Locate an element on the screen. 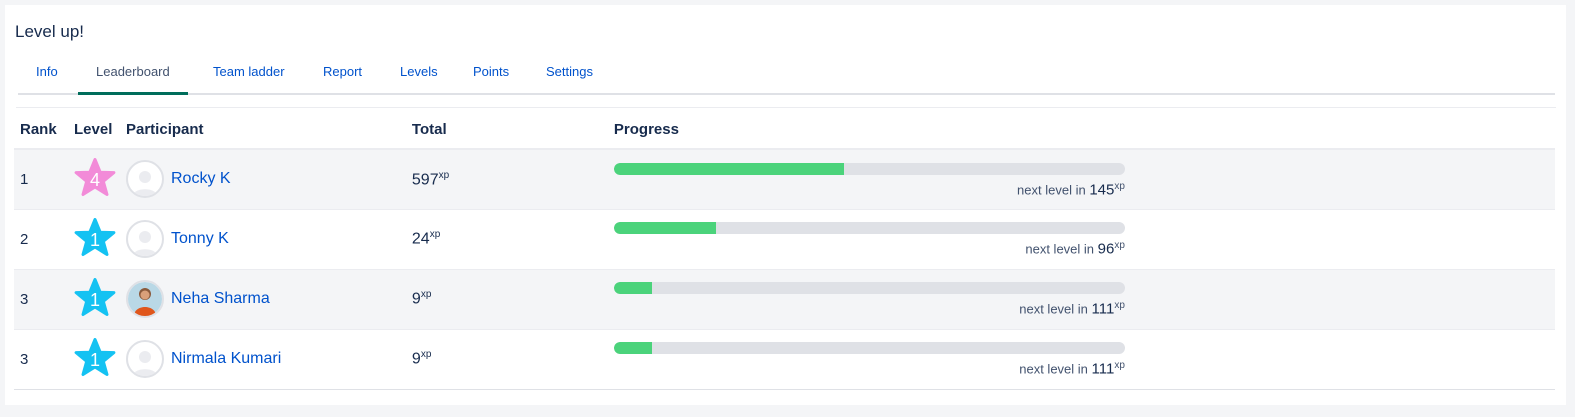  progress-cell: next level in 145xp is located at coordinates (1084, 179).